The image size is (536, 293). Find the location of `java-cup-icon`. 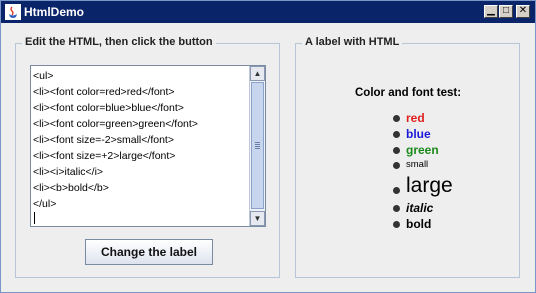

java-cup-icon is located at coordinates (13, 12).